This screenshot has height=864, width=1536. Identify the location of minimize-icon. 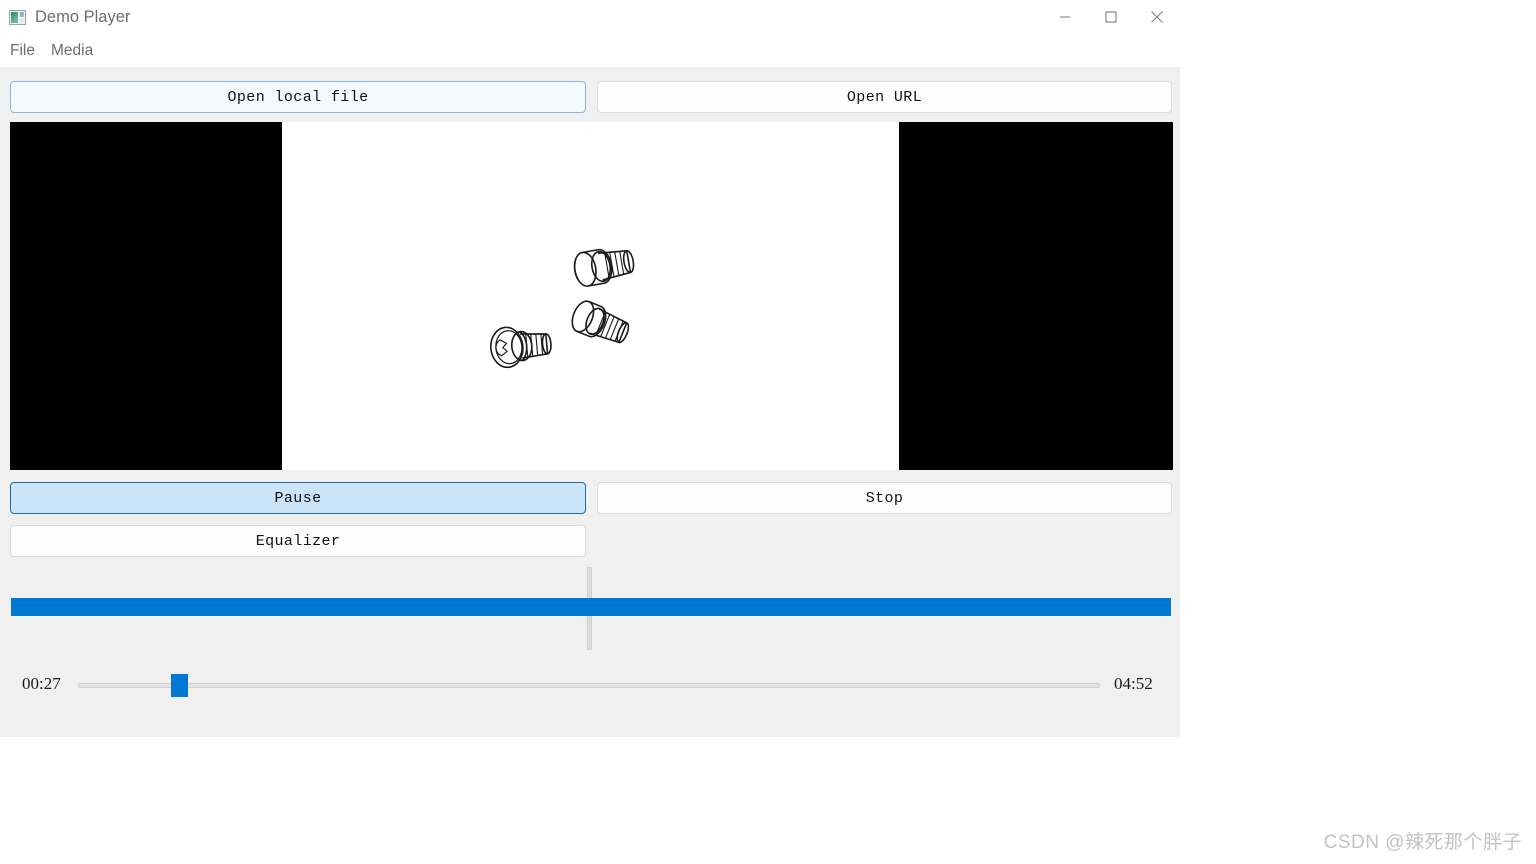
(1065, 17).